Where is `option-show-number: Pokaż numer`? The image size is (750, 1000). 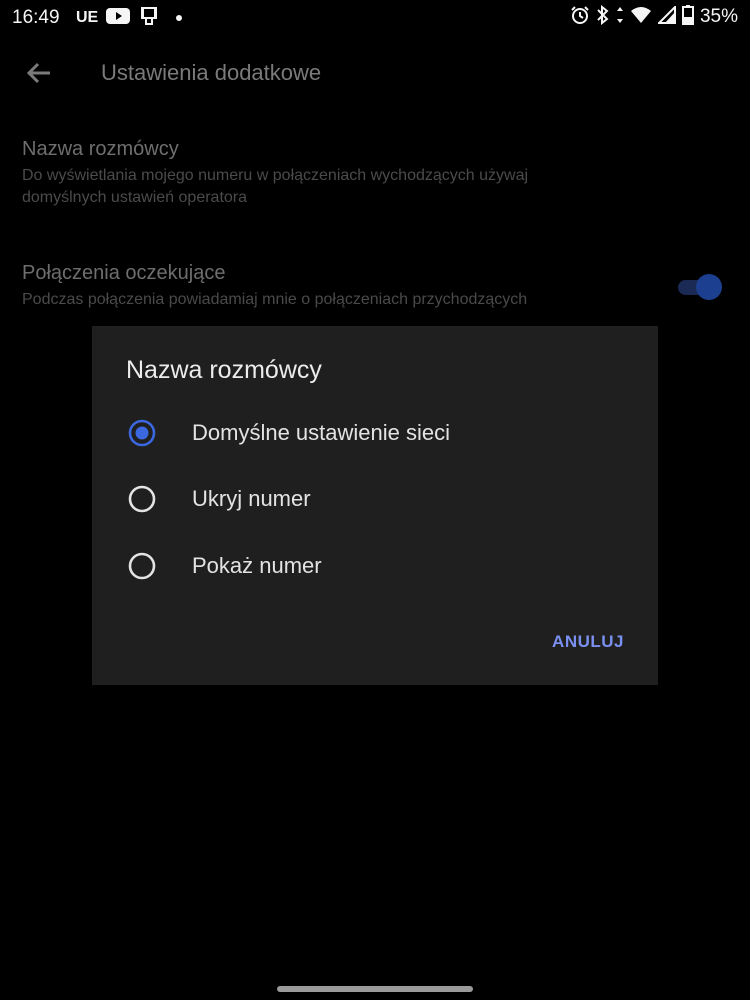 option-show-number: Pokaż numer is located at coordinates (375, 566).